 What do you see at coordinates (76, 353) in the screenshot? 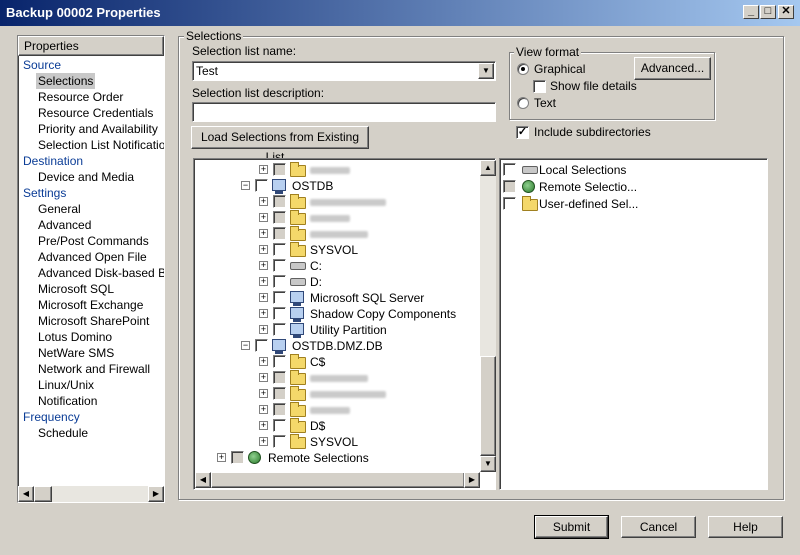
I see `nav-item-netware-sms: NetWare SMS` at bounding box center [76, 353].